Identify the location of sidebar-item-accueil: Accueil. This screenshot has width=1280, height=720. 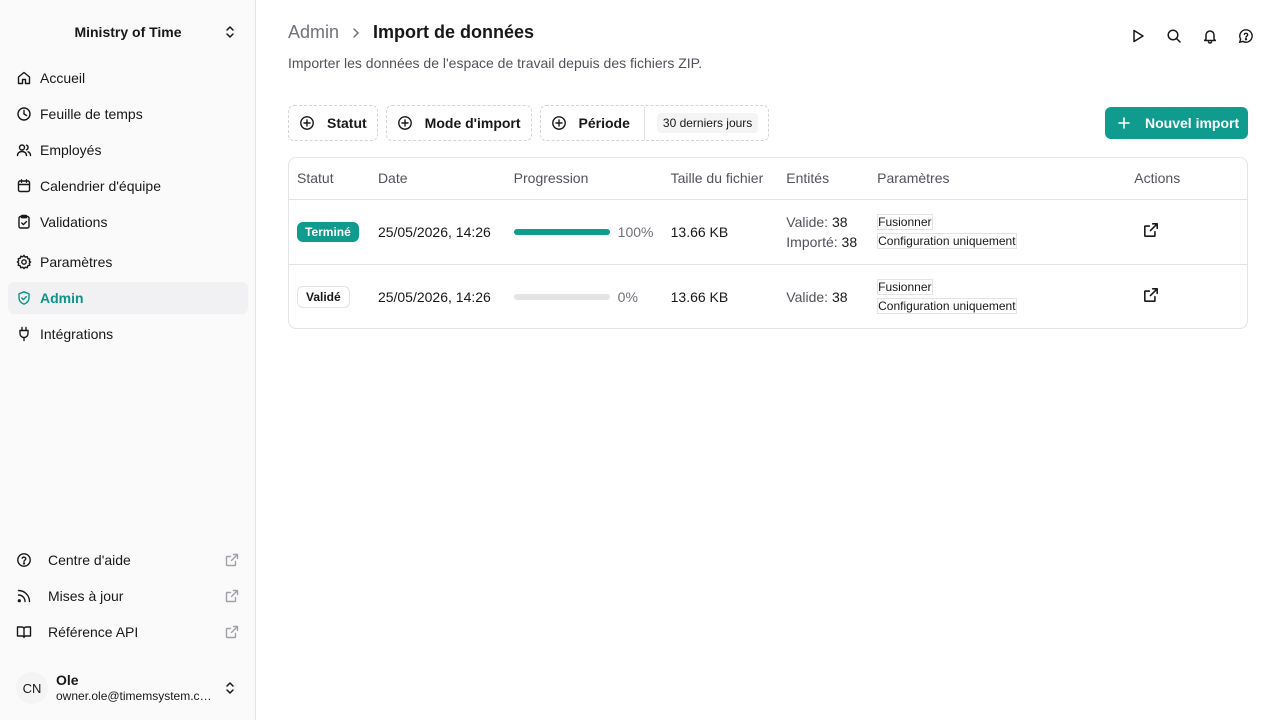
(128, 78).